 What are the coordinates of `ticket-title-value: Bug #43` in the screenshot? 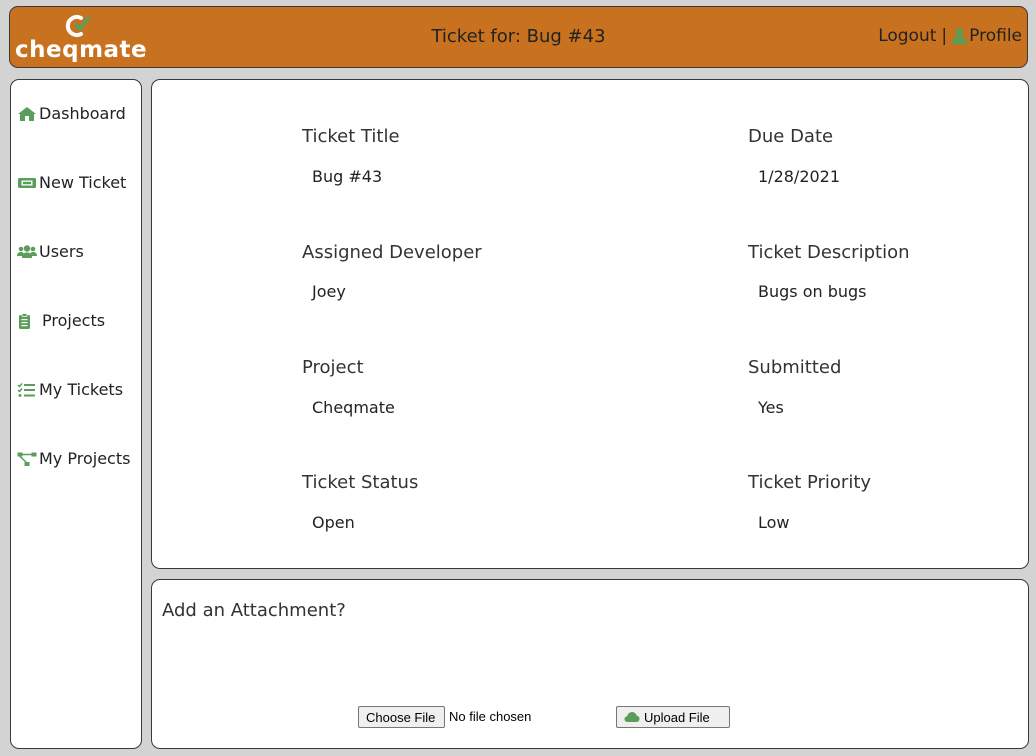 It's located at (347, 176).